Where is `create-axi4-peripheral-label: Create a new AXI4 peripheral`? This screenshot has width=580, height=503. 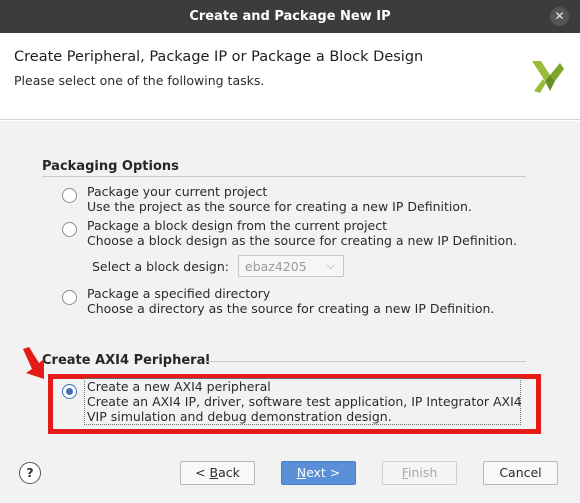 create-axi4-peripheral-label: Create a new AXI4 peripheral is located at coordinates (179, 386).